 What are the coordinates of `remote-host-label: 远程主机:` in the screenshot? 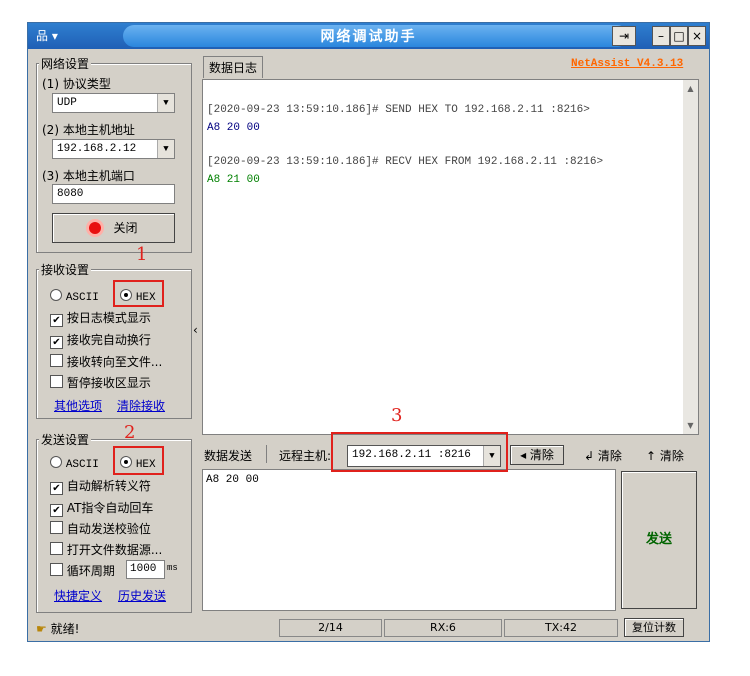 It's located at (305, 456).